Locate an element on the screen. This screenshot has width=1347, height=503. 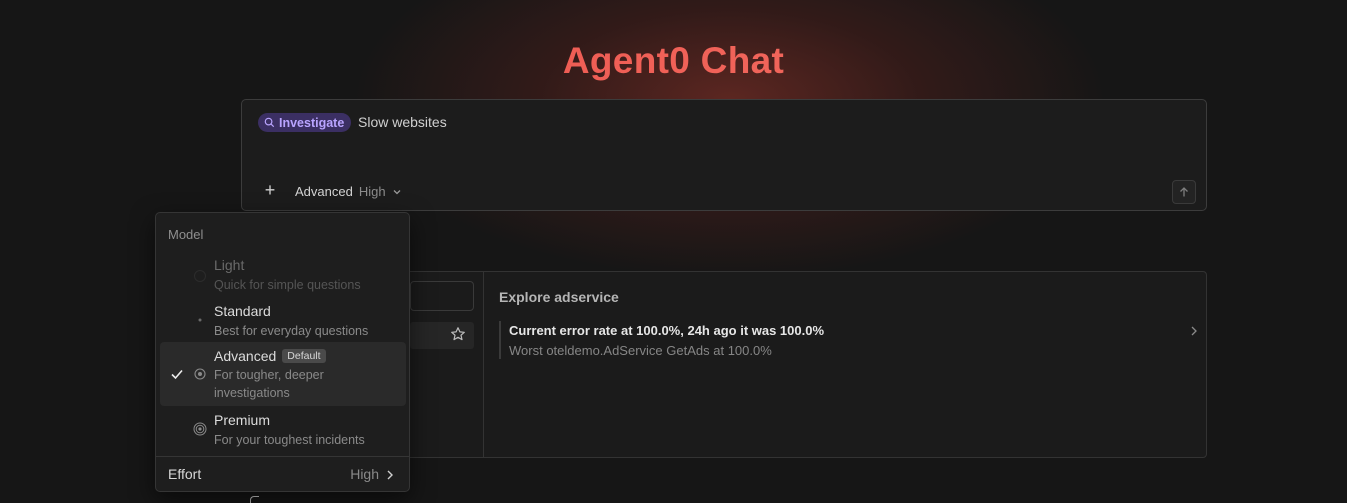
dropdown-header: Model is located at coordinates (186, 234).